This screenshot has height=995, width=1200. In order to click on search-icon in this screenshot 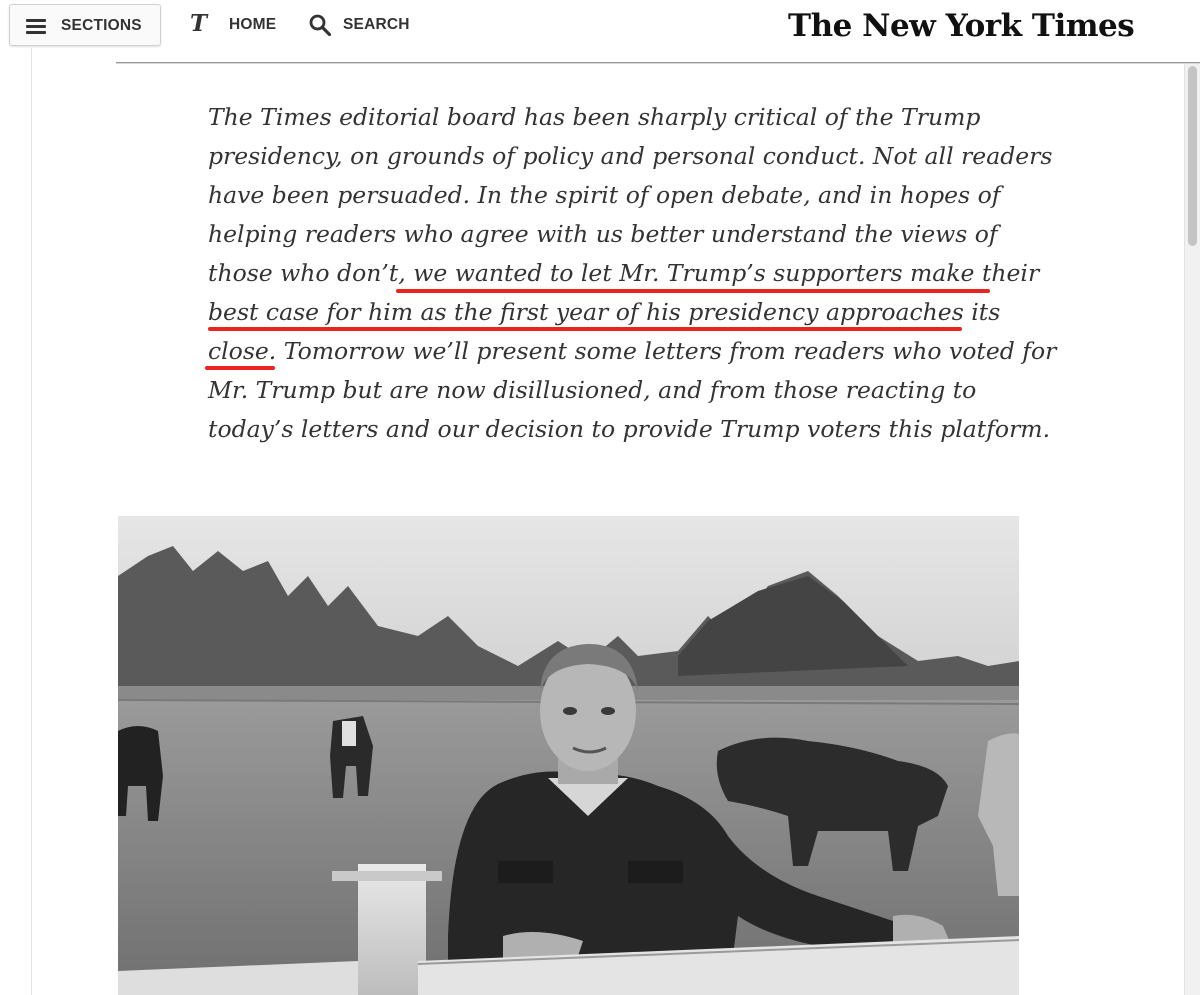, I will do `click(320, 25)`.